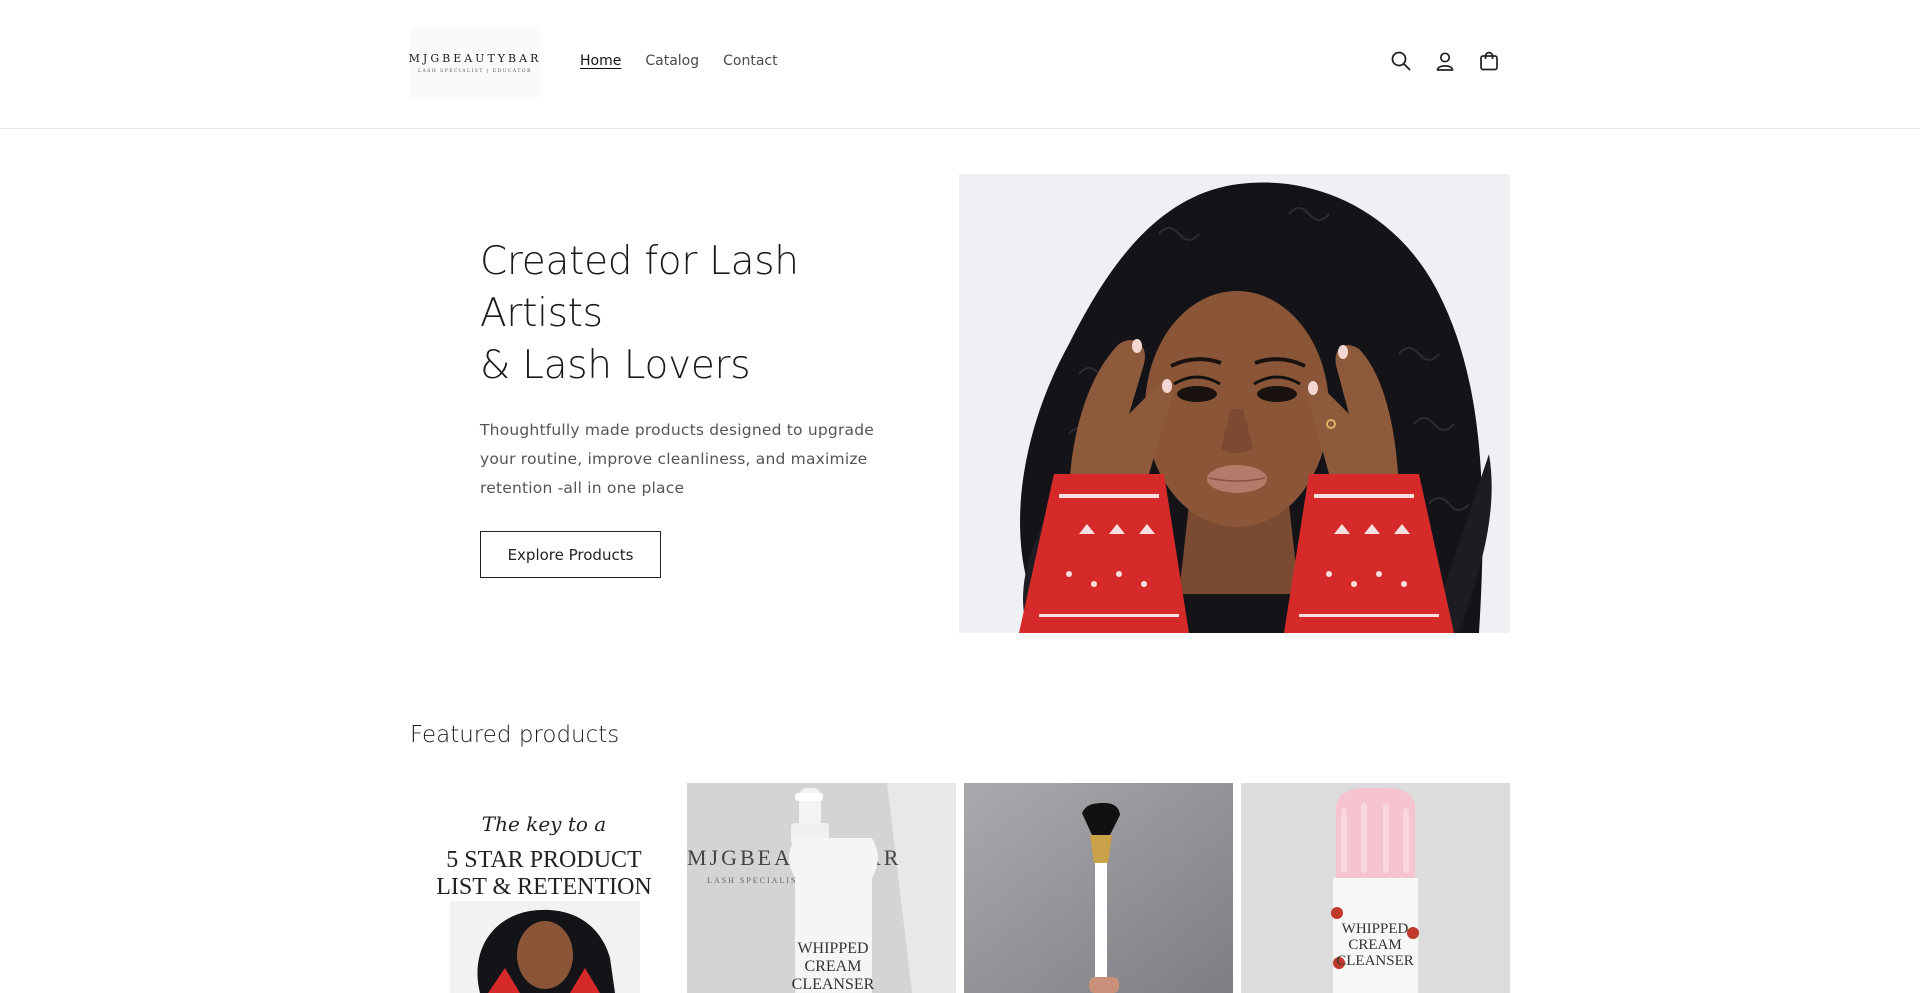 The height and width of the screenshot is (993, 1920). What do you see at coordinates (1401, 61) in the screenshot?
I see `search-icon` at bounding box center [1401, 61].